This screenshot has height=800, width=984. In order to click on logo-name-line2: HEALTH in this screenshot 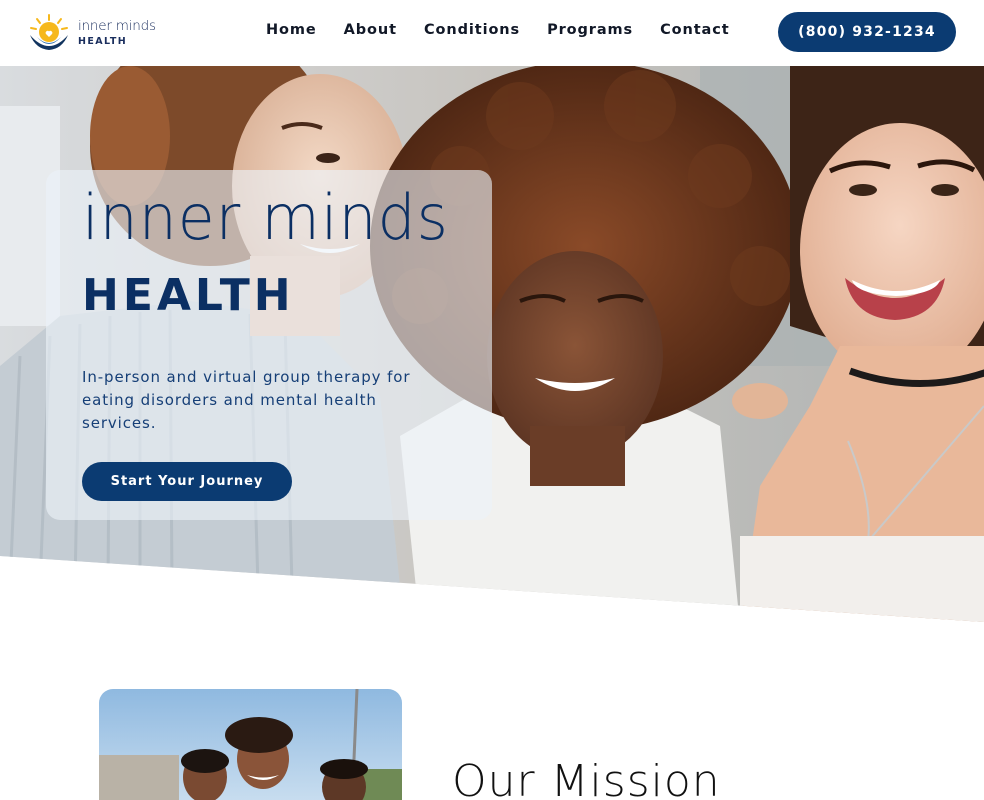, I will do `click(103, 41)`.